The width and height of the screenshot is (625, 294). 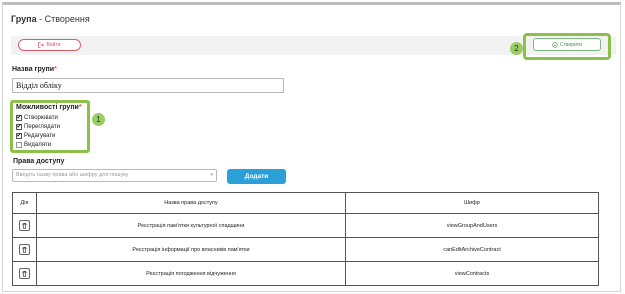 I want to click on column-header-code: Шифр, so click(x=472, y=203).